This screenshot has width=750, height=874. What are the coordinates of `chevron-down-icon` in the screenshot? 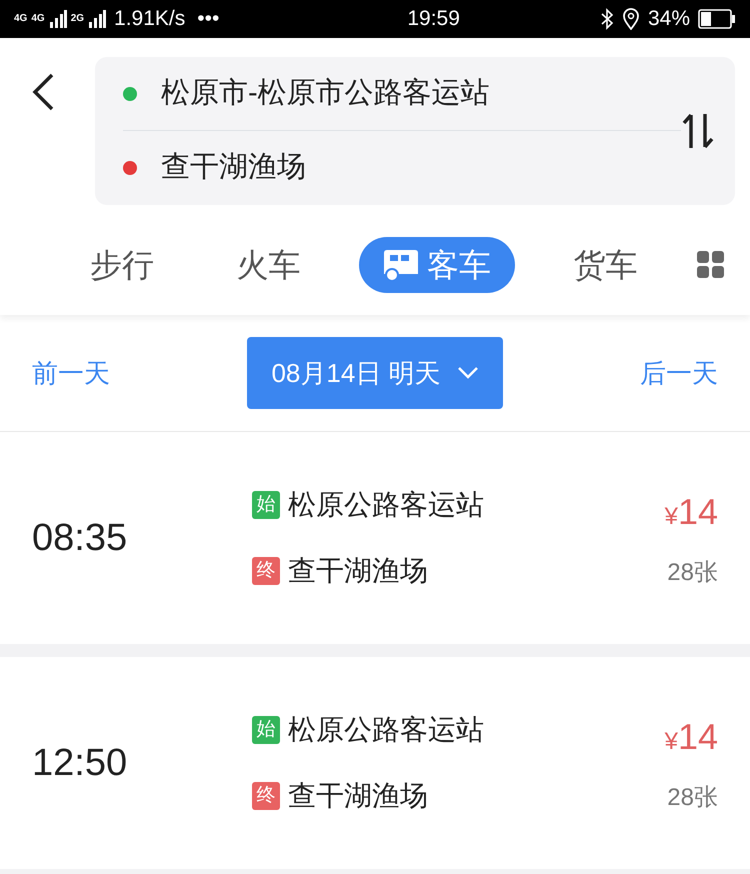 It's located at (467, 373).